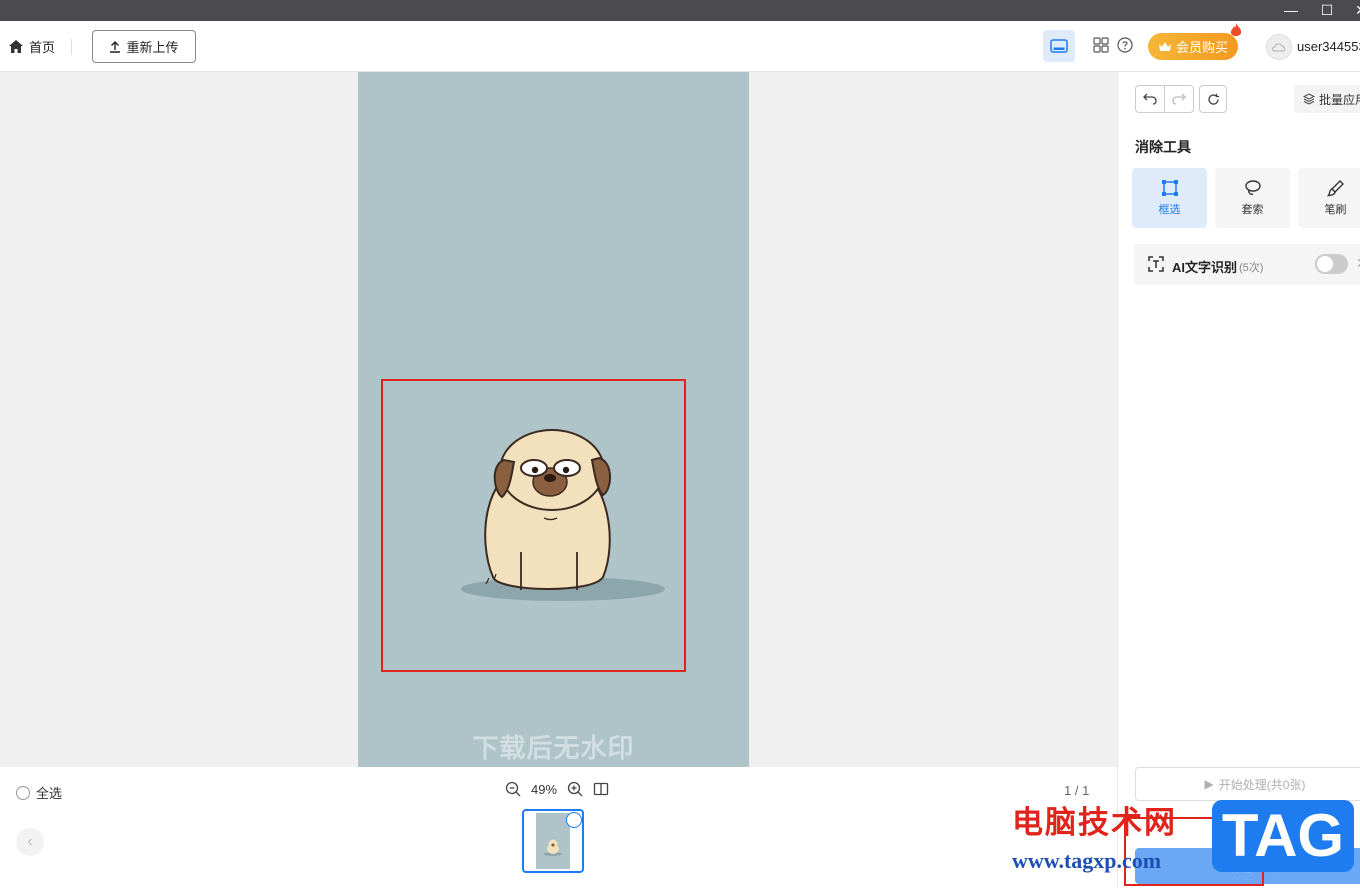 The image size is (1360, 888). What do you see at coordinates (1252, 198) in the screenshot?
I see `tool-lasso: 套索` at bounding box center [1252, 198].